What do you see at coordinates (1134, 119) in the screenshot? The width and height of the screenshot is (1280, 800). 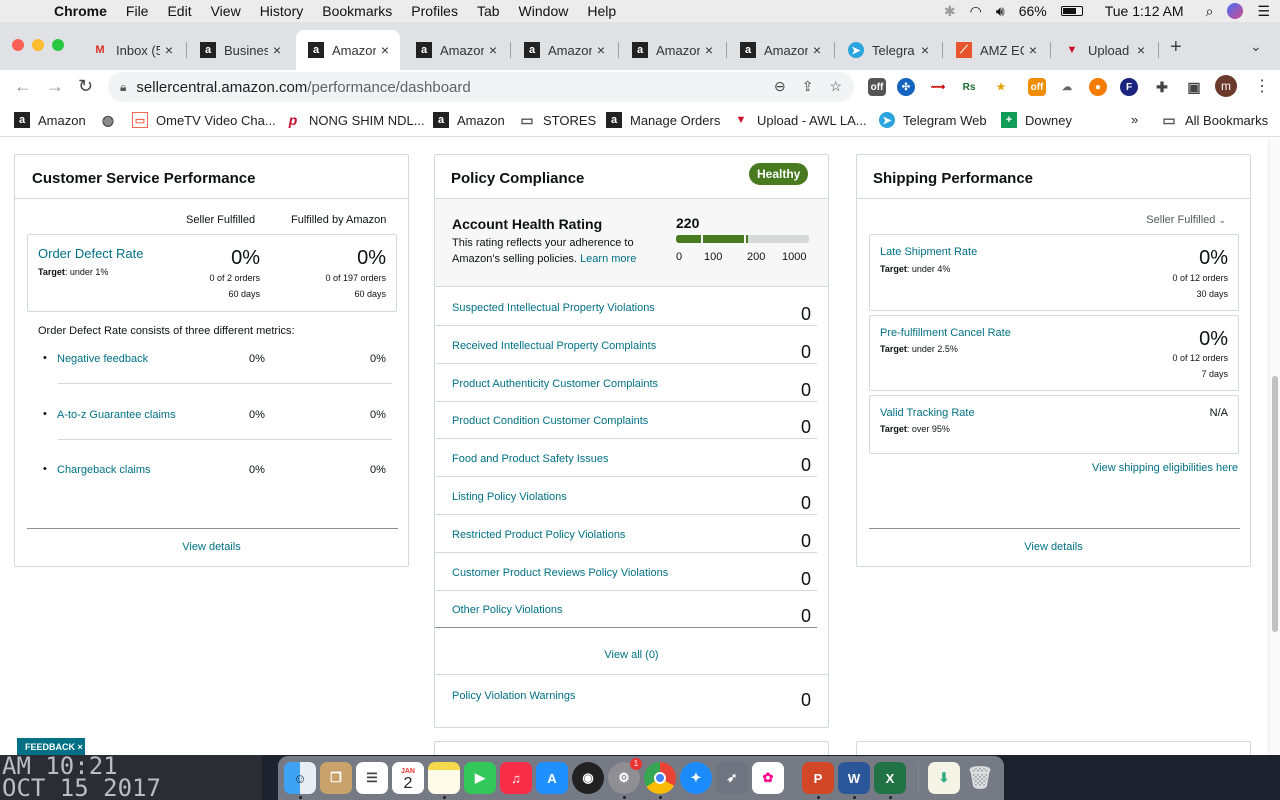 I see `bookmarks-overflow-button: »` at bounding box center [1134, 119].